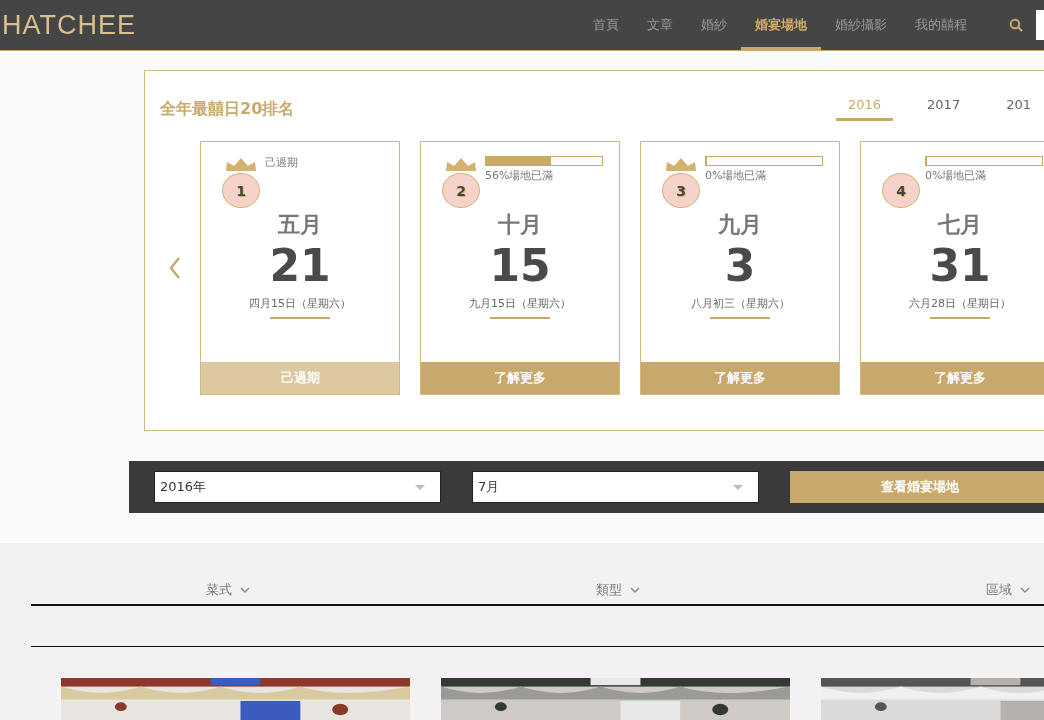 Image resolution: width=1044 pixels, height=720 pixels. Describe the element at coordinates (615, 487) in the screenshot. I see `month-select: 7月` at that location.